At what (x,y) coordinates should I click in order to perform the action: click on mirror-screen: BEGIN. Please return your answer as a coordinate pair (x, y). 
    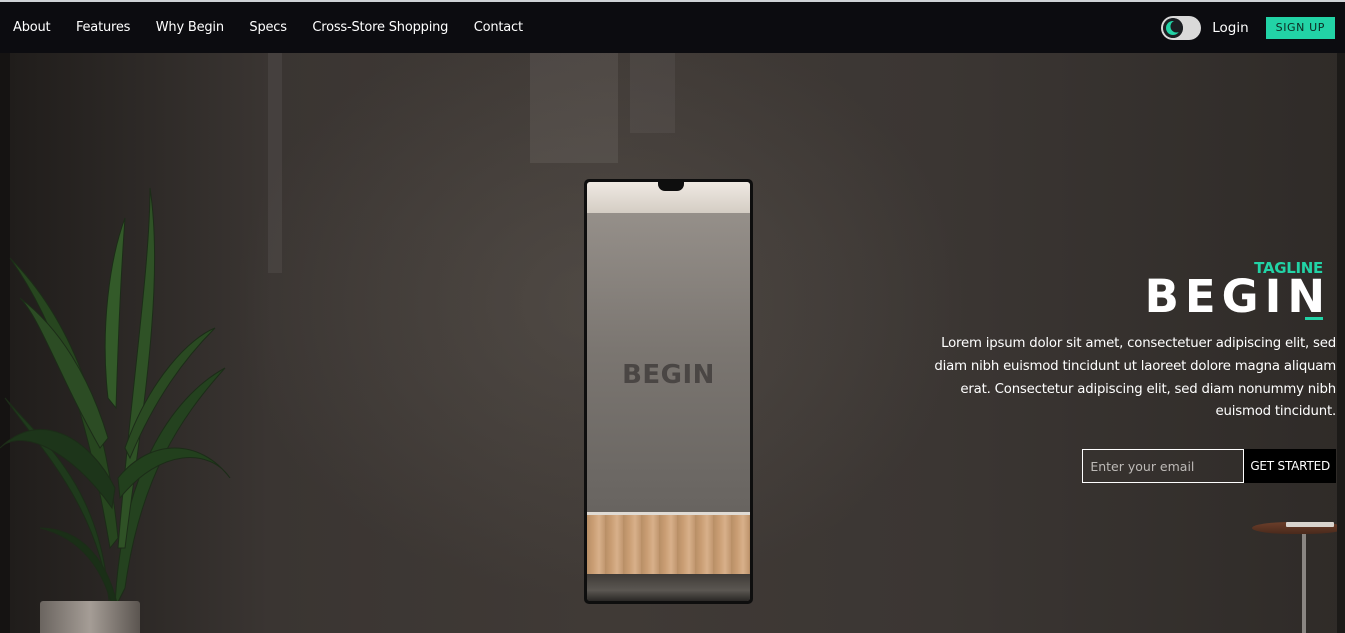
    Looking at the image, I should click on (668, 391).